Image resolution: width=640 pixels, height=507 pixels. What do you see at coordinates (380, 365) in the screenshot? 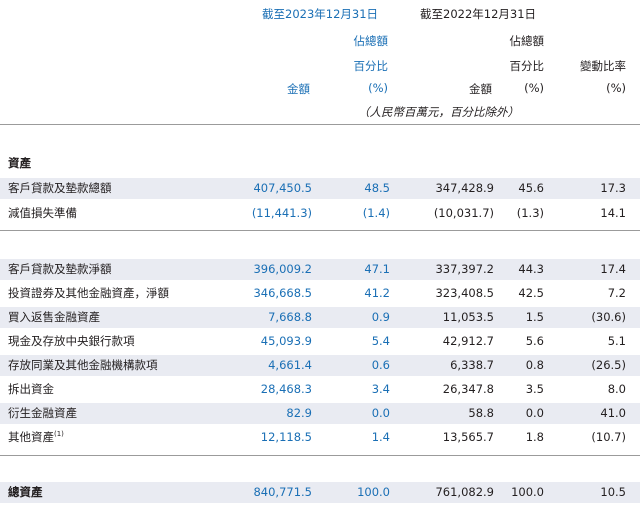
I see `pct-2023: 0.6` at bounding box center [380, 365].